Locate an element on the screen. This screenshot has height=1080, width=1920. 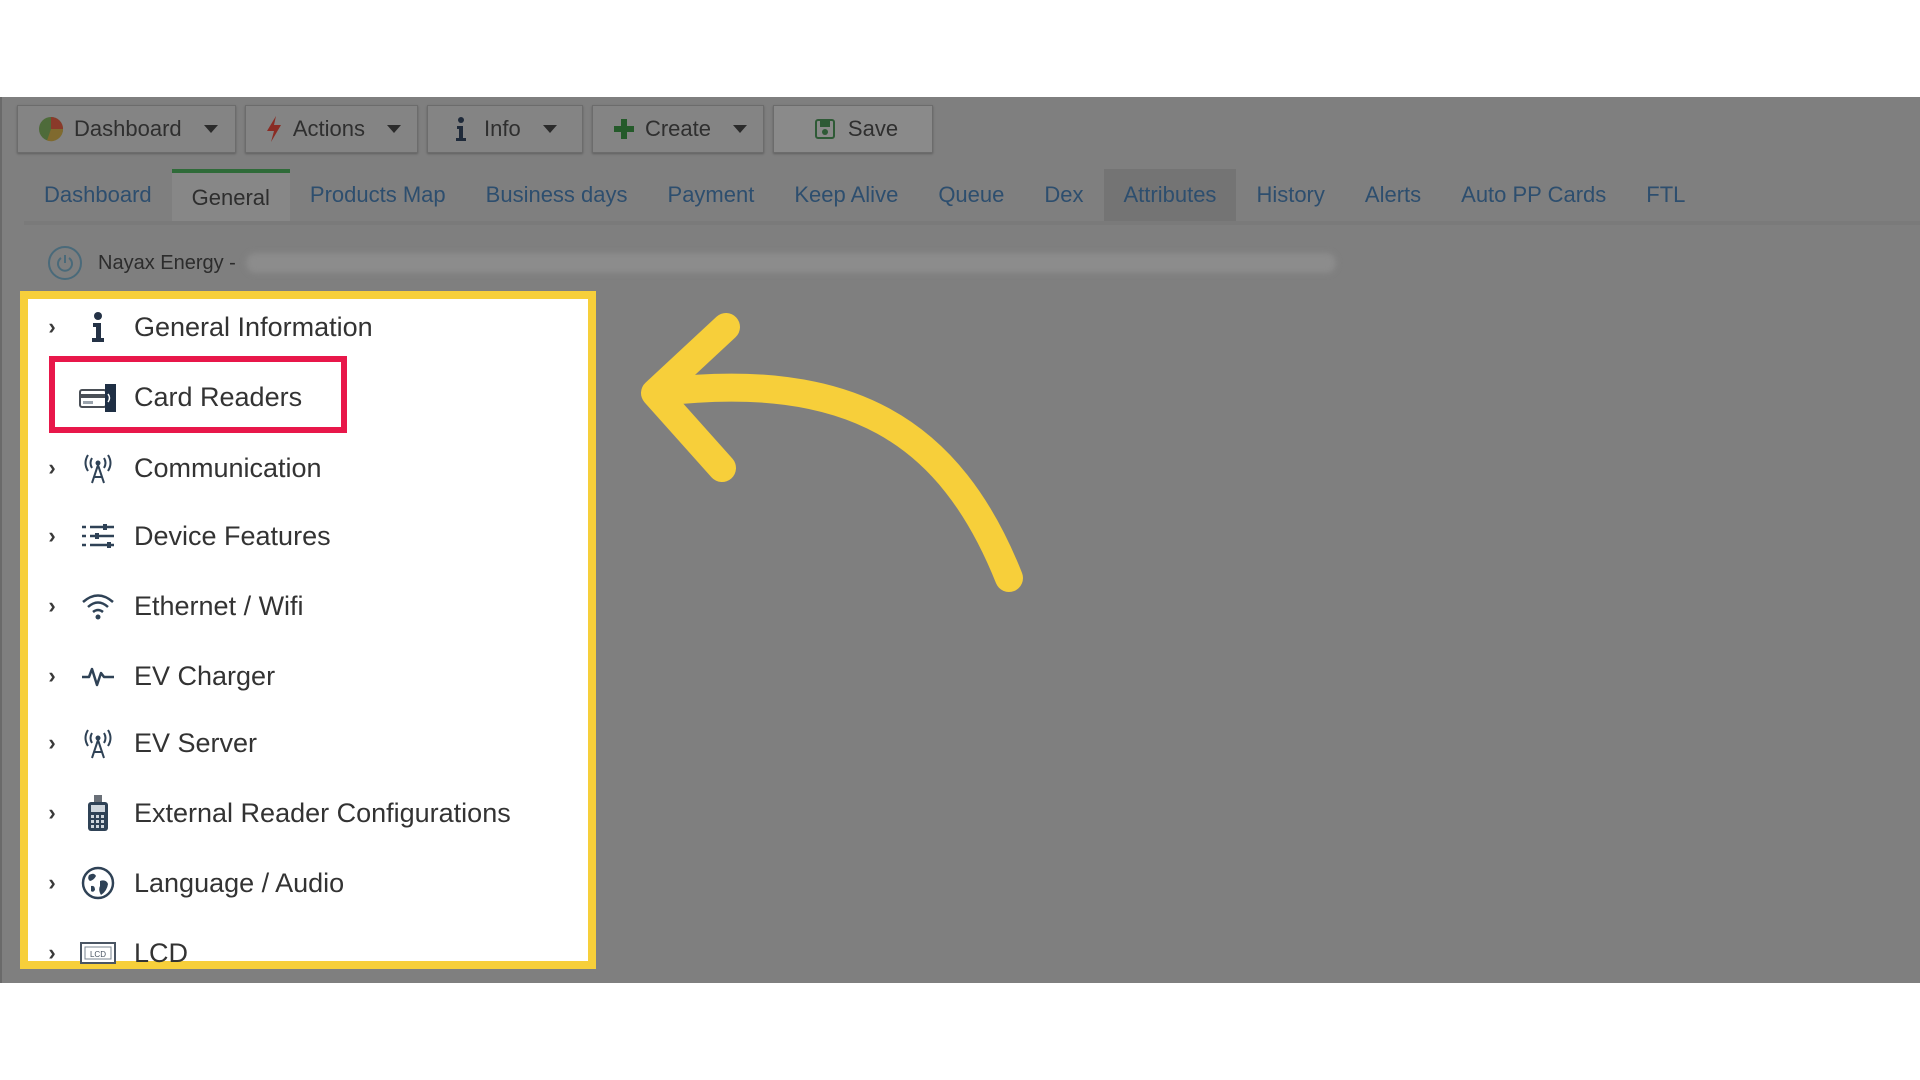
tree-item-lcd: › LCD LCD is located at coordinates (108, 953).